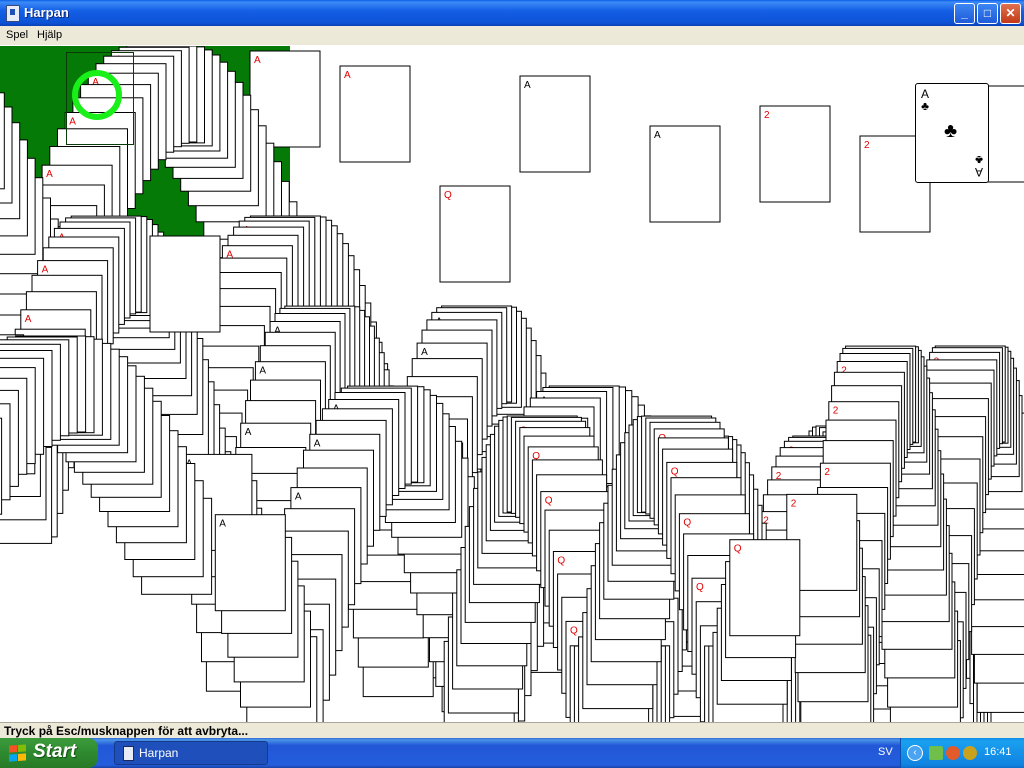  I want to click on tray-clock: 16:41, so click(998, 752).